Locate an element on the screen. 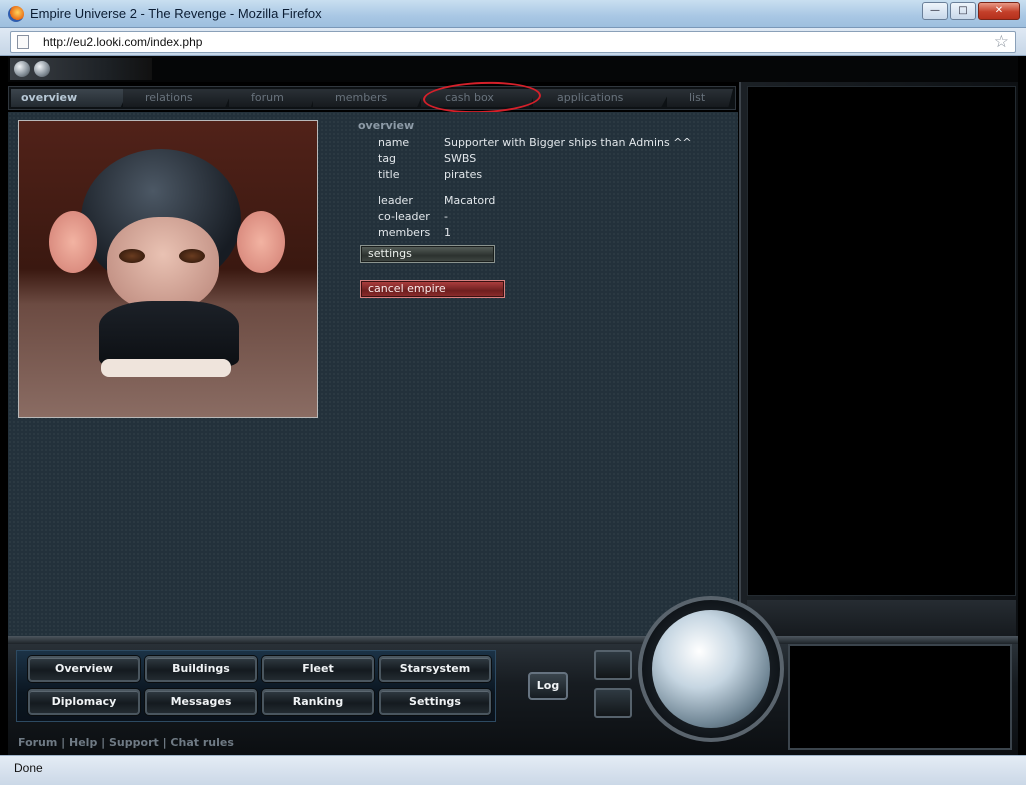  tab-relations: relations is located at coordinates (178, 98).